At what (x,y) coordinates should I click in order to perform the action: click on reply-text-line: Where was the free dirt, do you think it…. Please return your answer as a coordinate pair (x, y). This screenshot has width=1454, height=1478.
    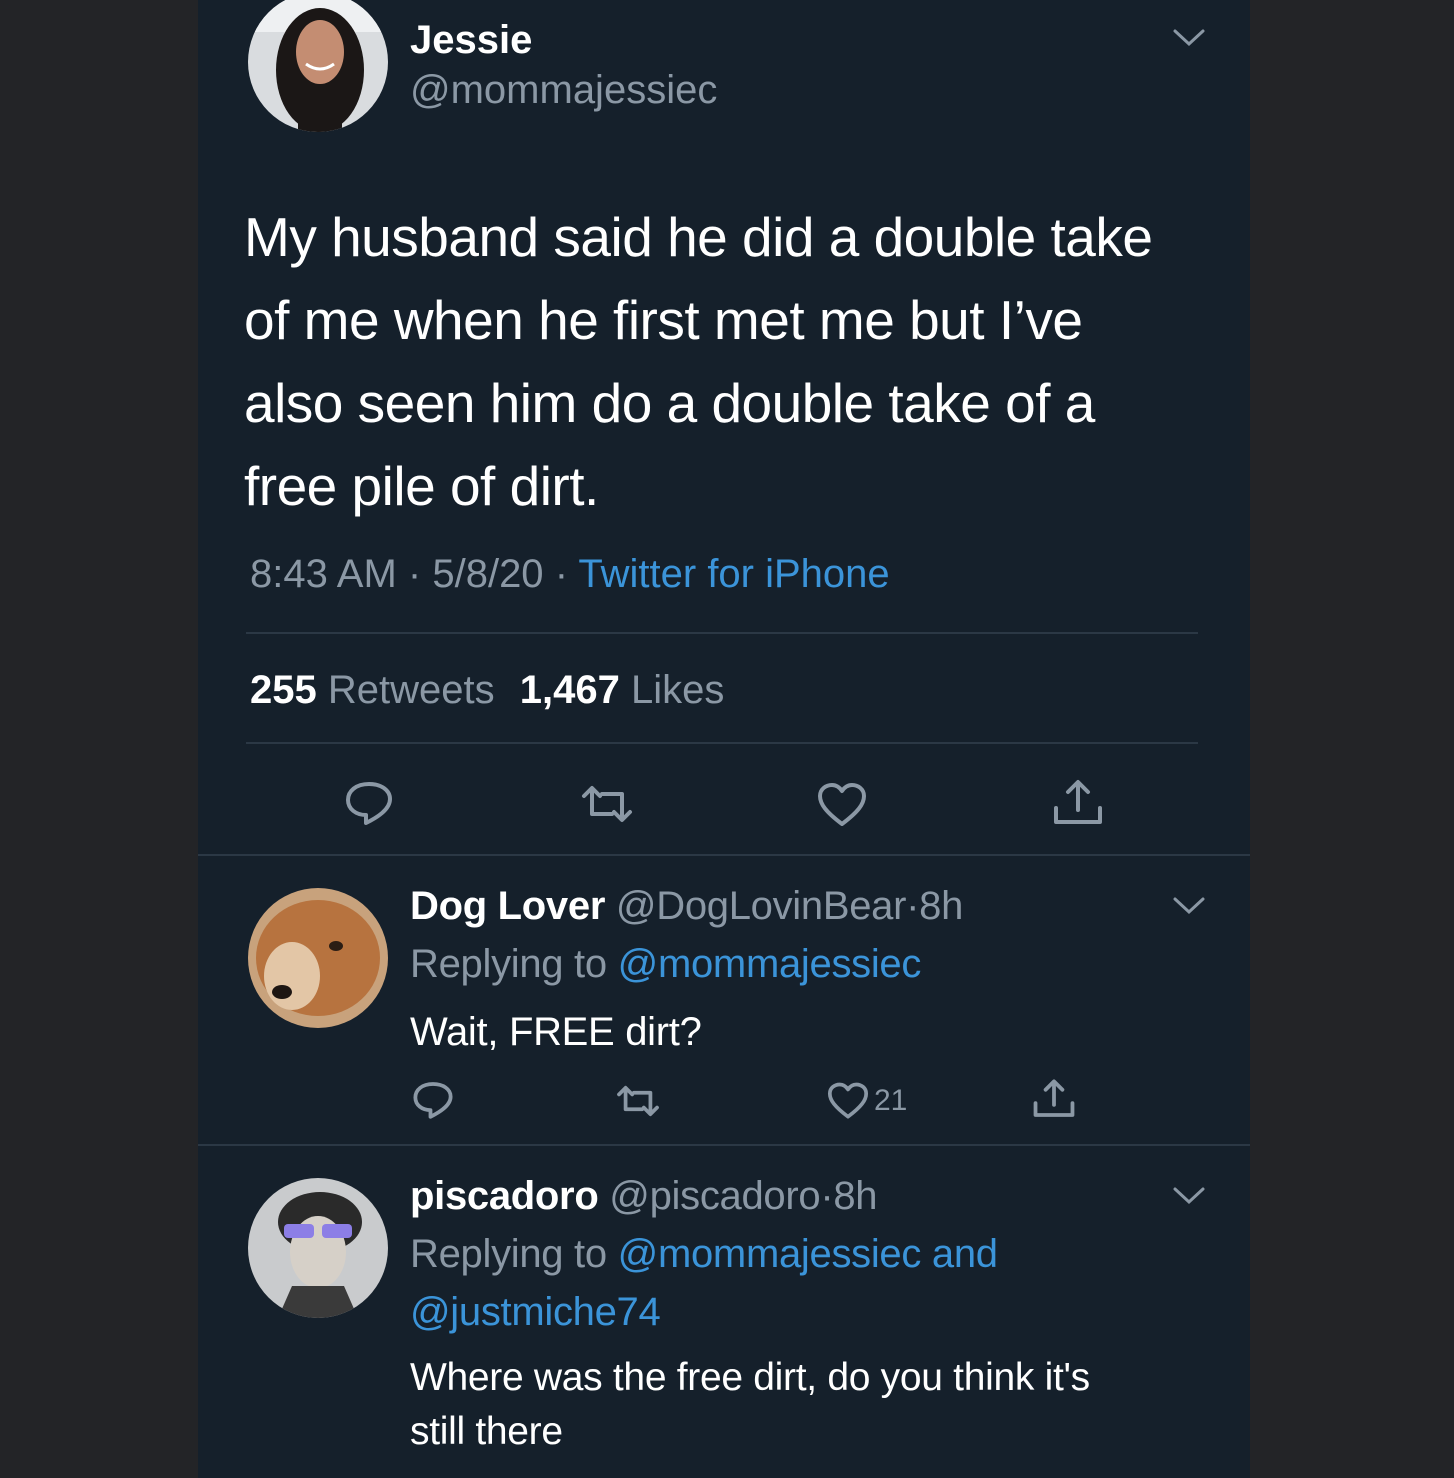
    Looking at the image, I should click on (750, 1377).